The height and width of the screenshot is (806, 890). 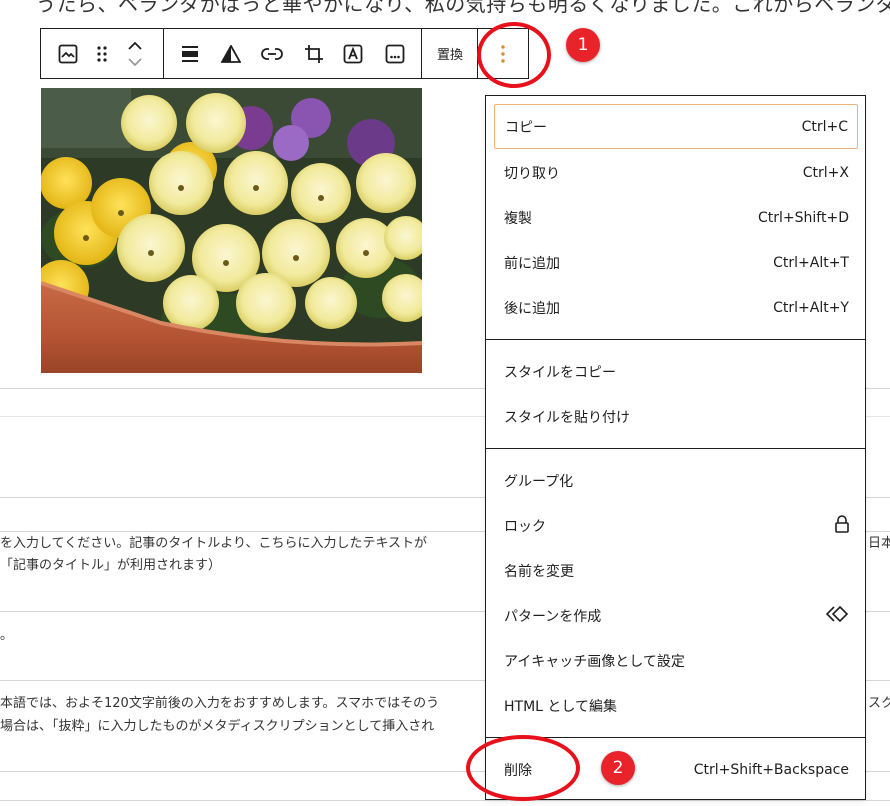 I want to click on menu-item-insert-after: 後に追加 Ctrl+Alt+Y, so click(x=676, y=307).